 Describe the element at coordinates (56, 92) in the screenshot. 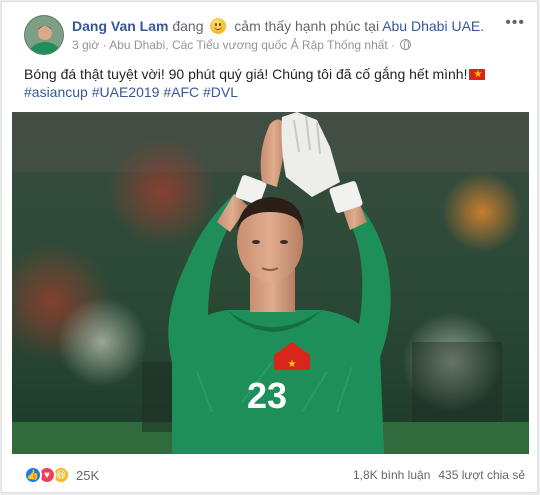

I see `hashtag-asiancup: #asiancup` at that location.